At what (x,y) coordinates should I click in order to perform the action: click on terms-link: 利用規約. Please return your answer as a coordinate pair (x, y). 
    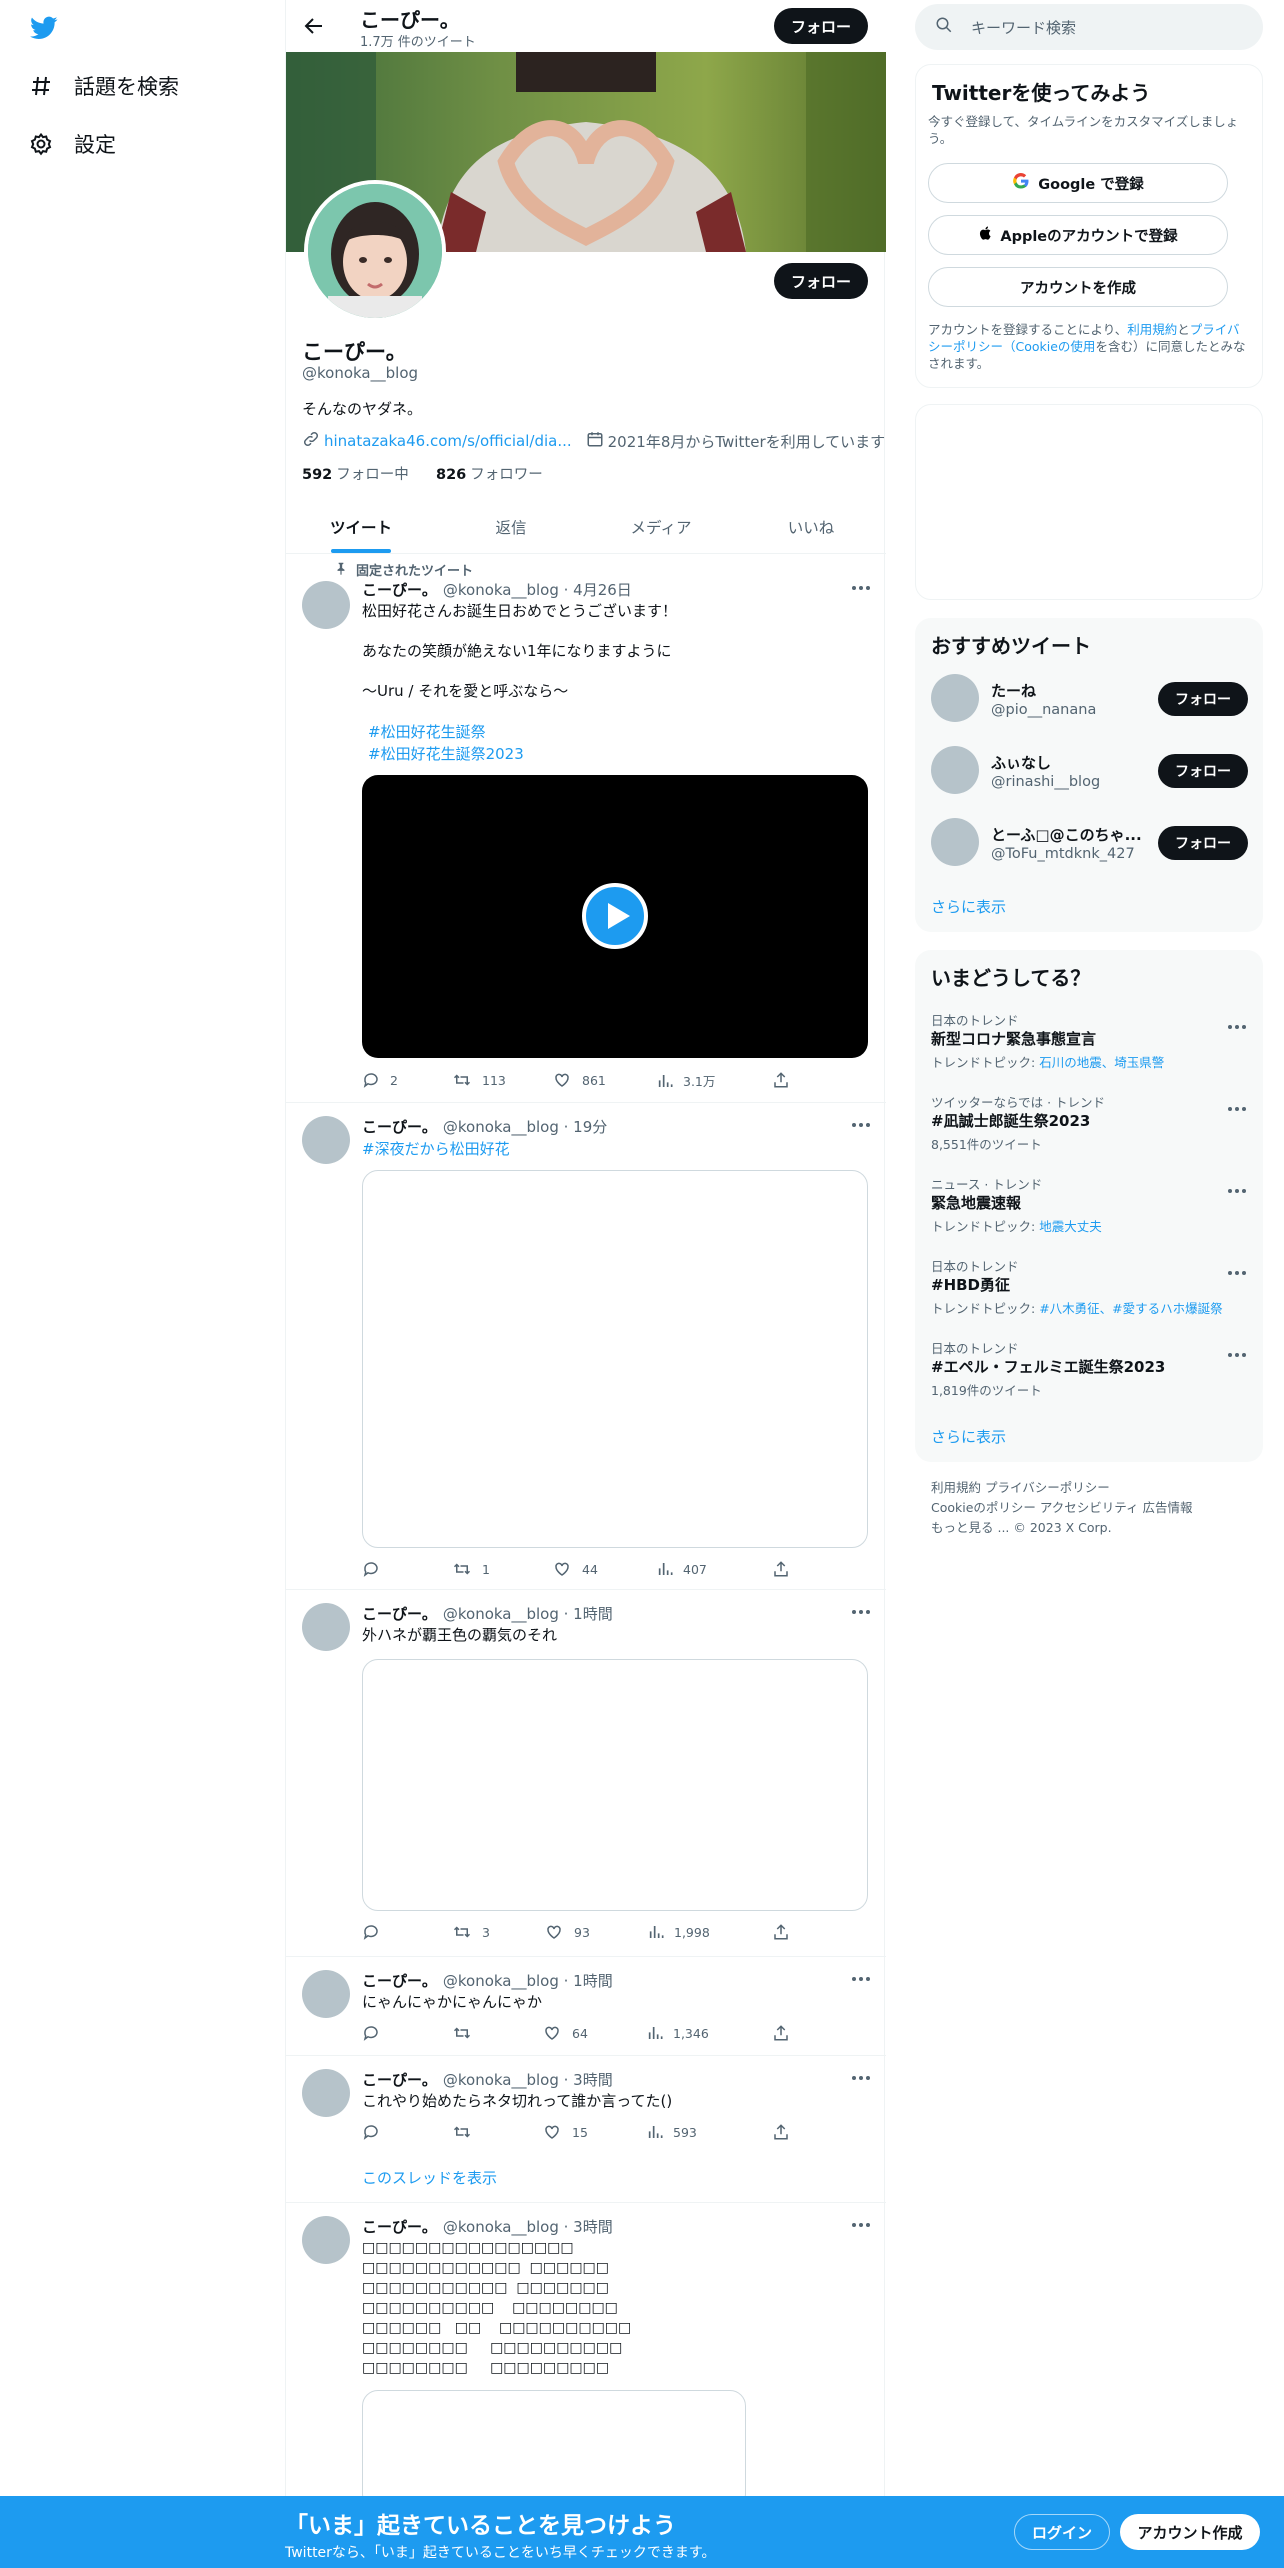
    Looking at the image, I should click on (1152, 329).